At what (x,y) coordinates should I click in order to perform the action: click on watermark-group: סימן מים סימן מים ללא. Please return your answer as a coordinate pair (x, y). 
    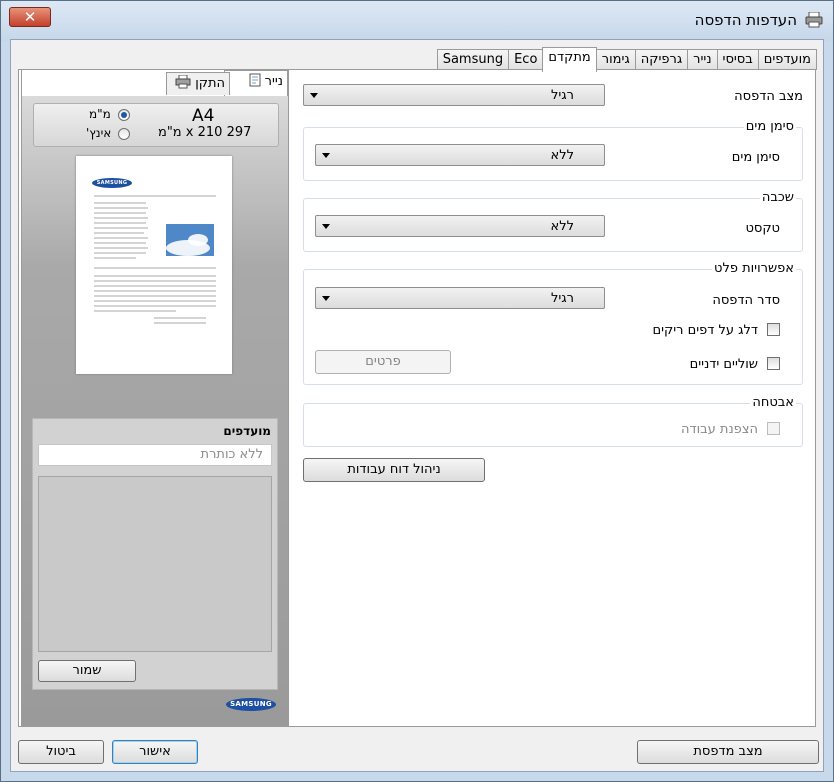
    Looking at the image, I should click on (553, 150).